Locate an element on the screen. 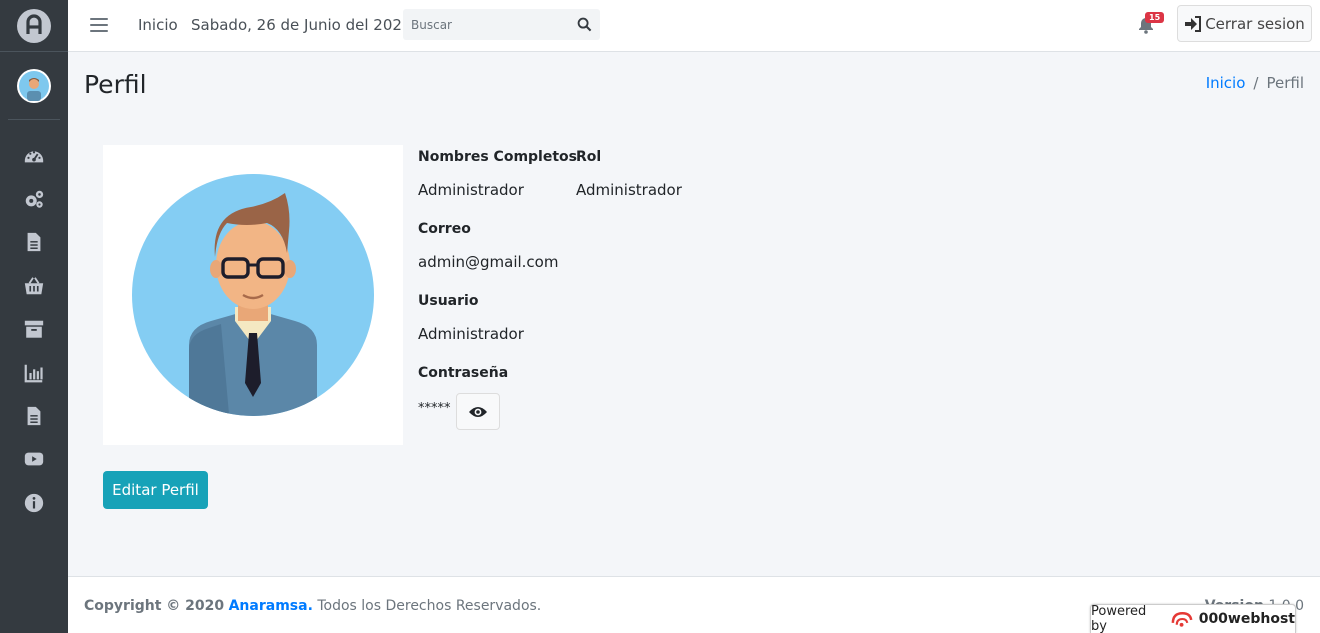 This screenshot has width=1320, height=633. breadcrumb-home-link: Inicio is located at coordinates (1226, 83).